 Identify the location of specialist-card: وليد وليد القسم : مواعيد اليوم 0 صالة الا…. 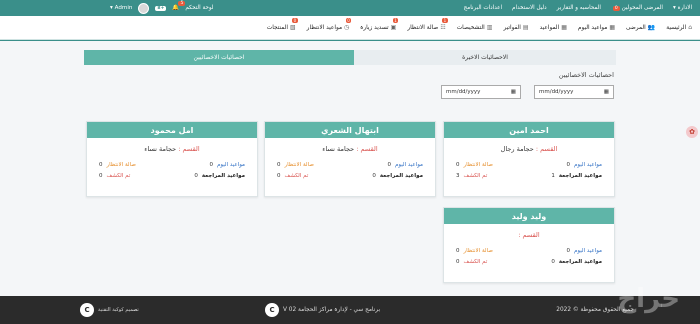
(529, 245).